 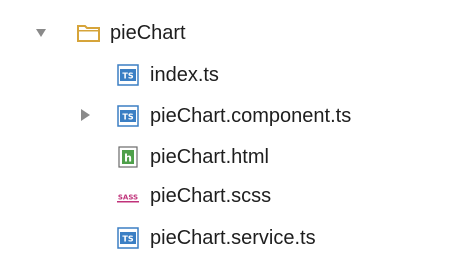 I want to click on tree-item-folder-piechart: pieChart, so click(x=236, y=33).